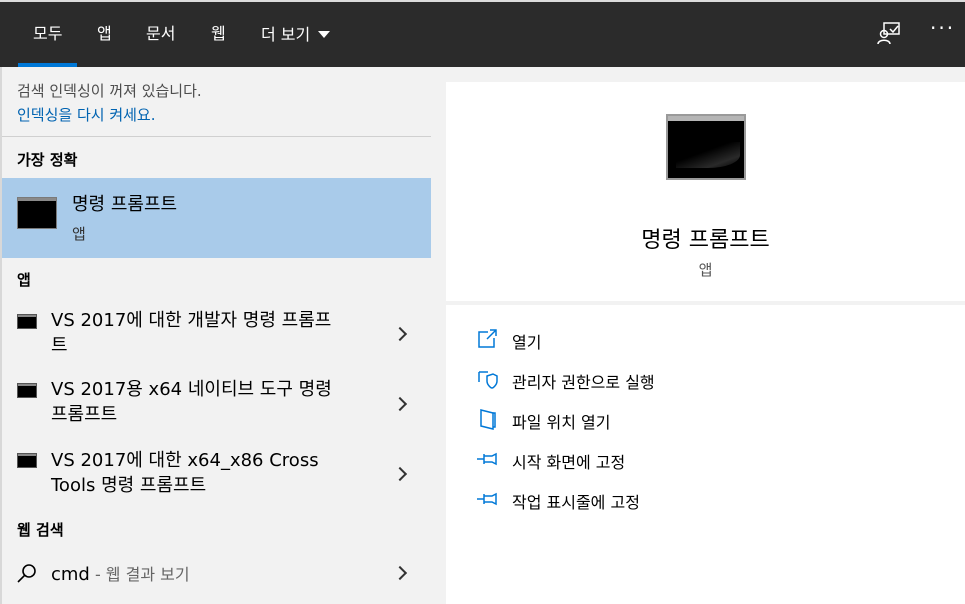 The height and width of the screenshot is (604, 965). What do you see at coordinates (569, 462) in the screenshot?
I see `action-pin-to-start-label: 시작 화면에 고정` at bounding box center [569, 462].